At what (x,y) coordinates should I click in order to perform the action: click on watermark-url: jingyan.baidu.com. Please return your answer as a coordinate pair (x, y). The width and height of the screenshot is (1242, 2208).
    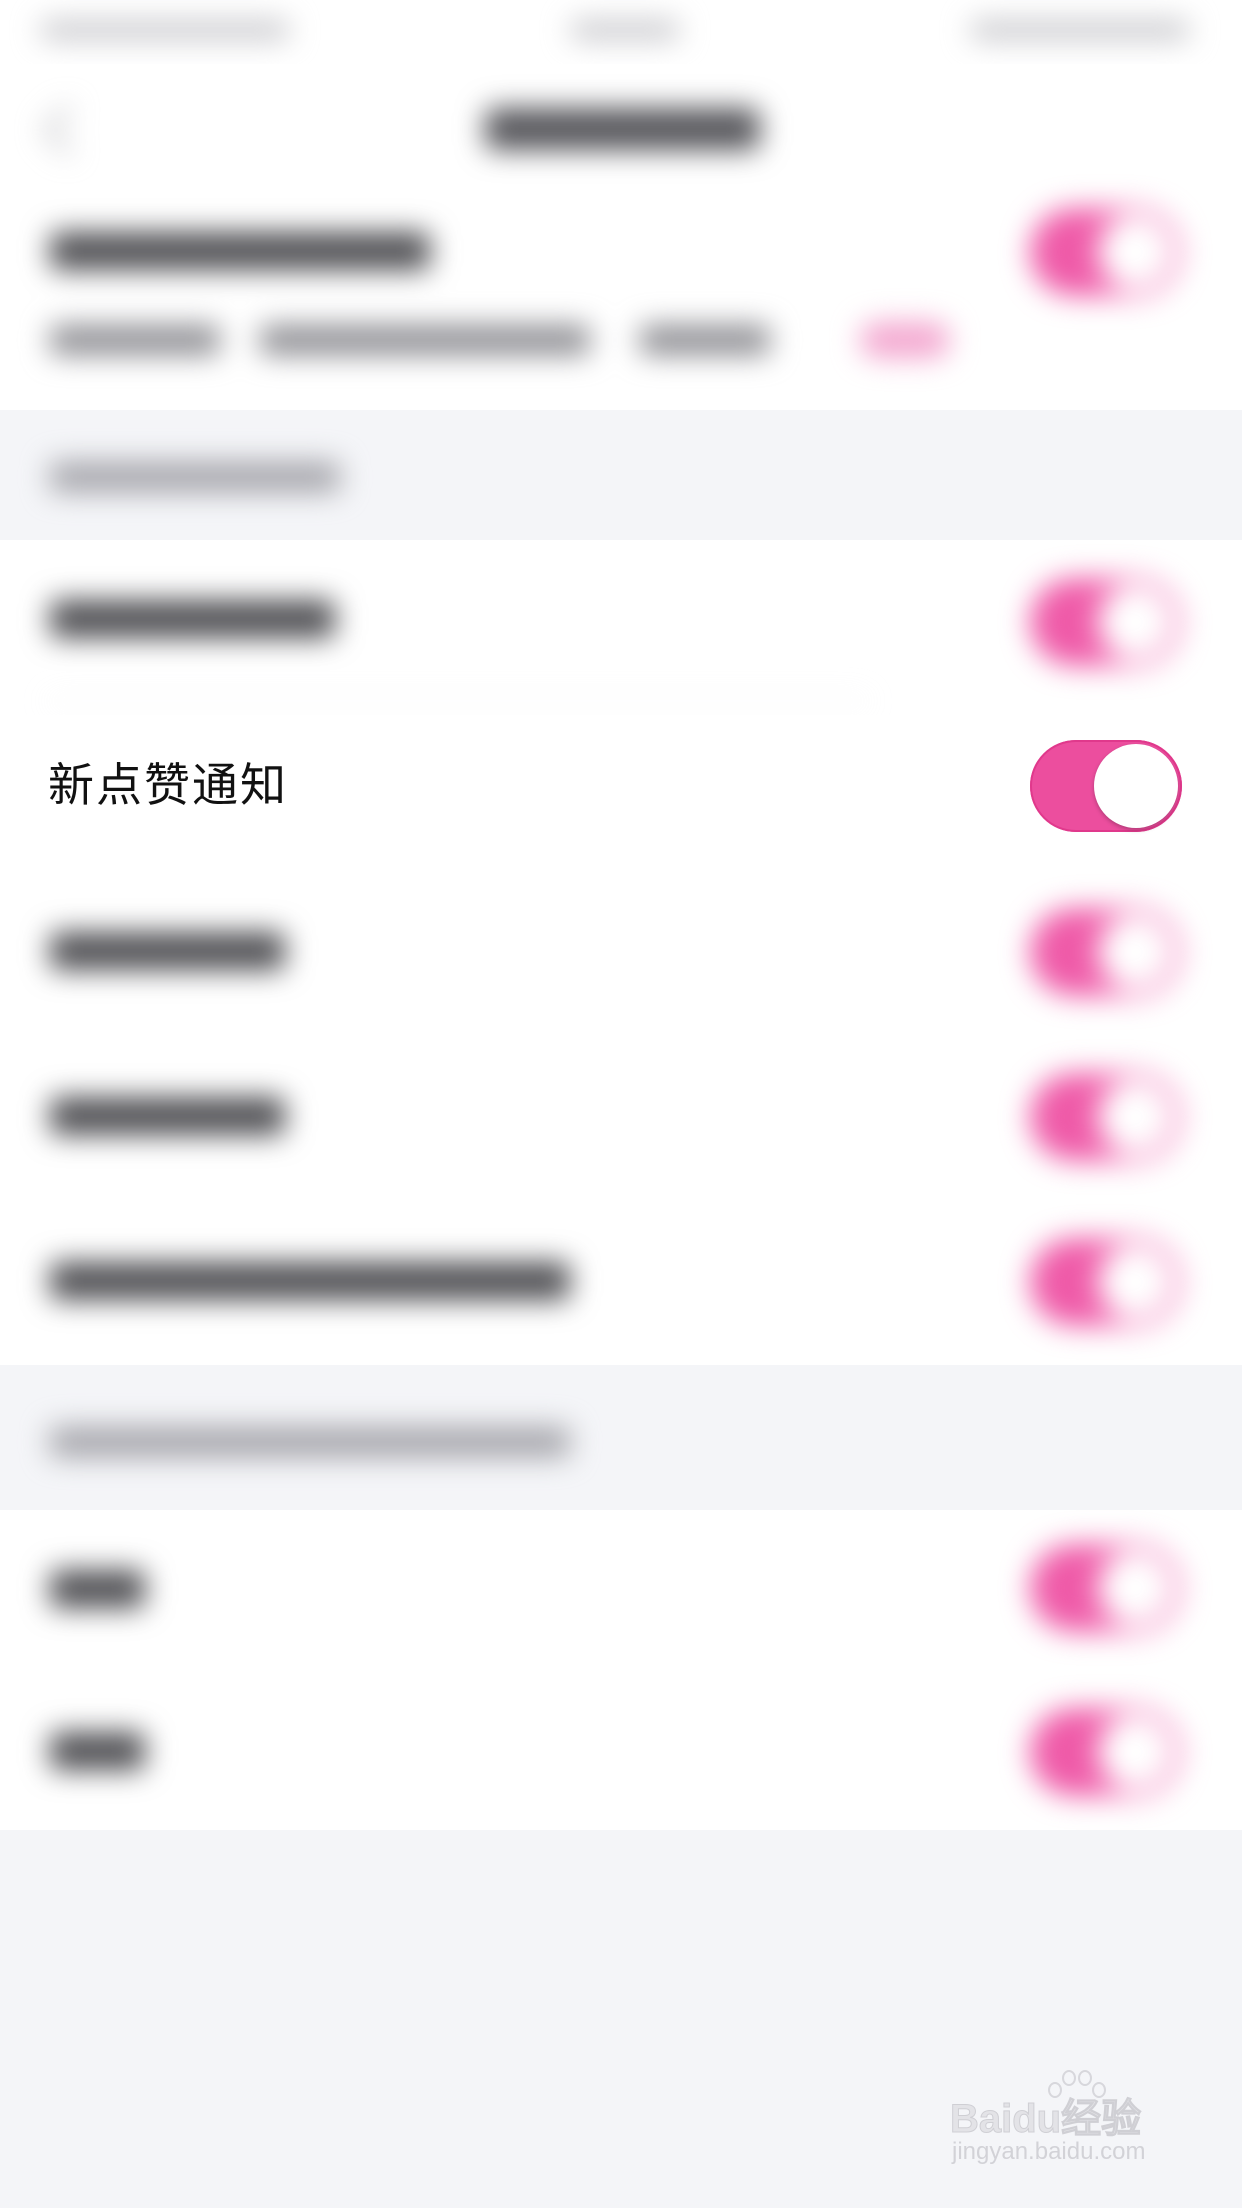
    Looking at the image, I should click on (1049, 2151).